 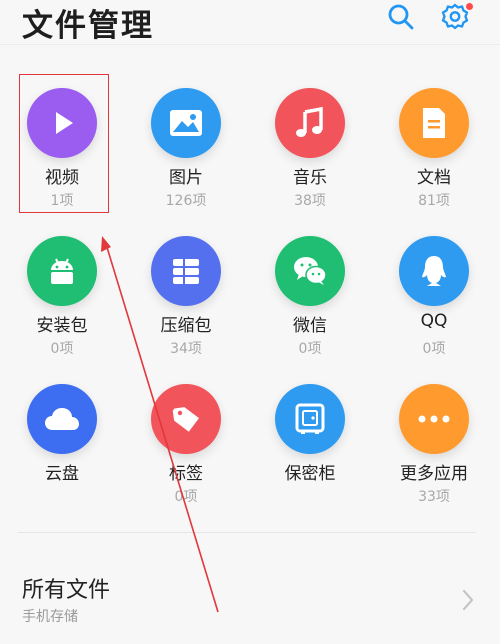 What do you see at coordinates (62, 123) in the screenshot?
I see `play-icon` at bounding box center [62, 123].